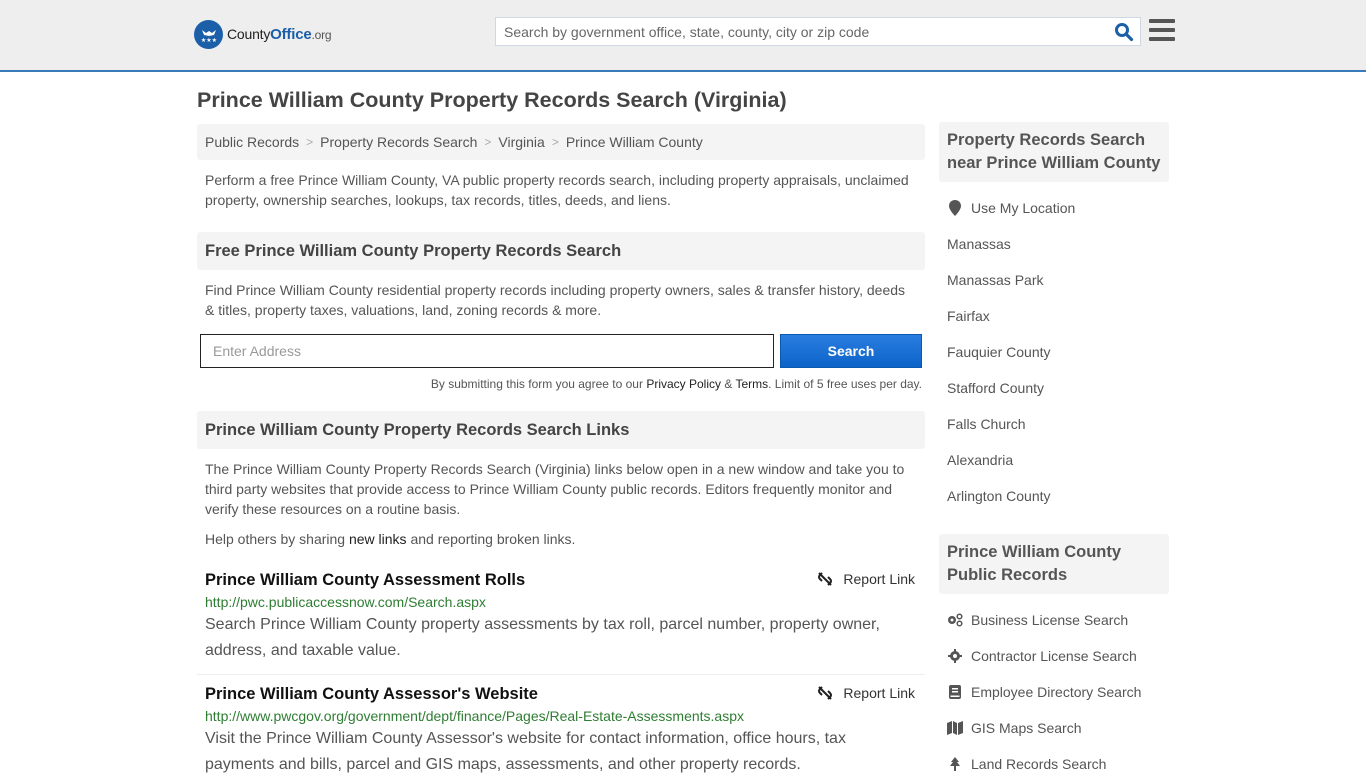 The image size is (1366, 782). What do you see at coordinates (955, 620) in the screenshot?
I see `gears-icon` at bounding box center [955, 620].